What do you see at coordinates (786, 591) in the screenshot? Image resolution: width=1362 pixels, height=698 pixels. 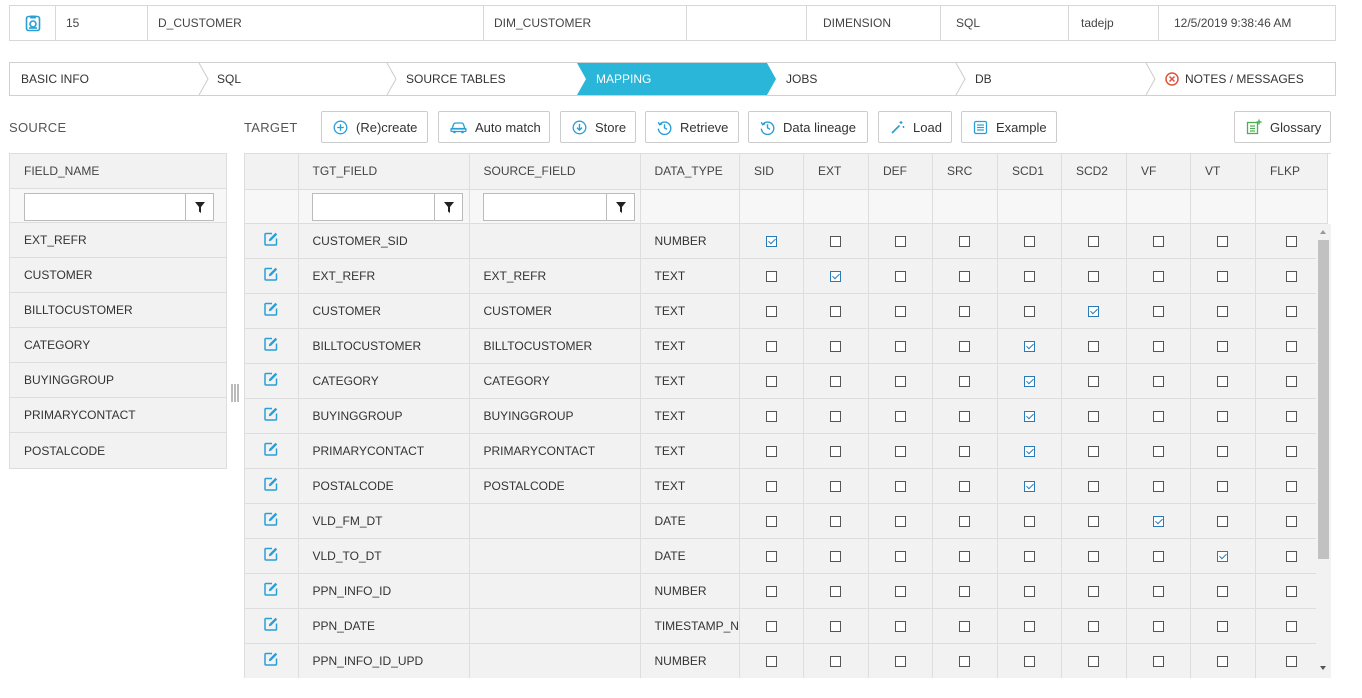 I see `mapping-row: PPN_INFO_ID NUMBER` at bounding box center [786, 591].